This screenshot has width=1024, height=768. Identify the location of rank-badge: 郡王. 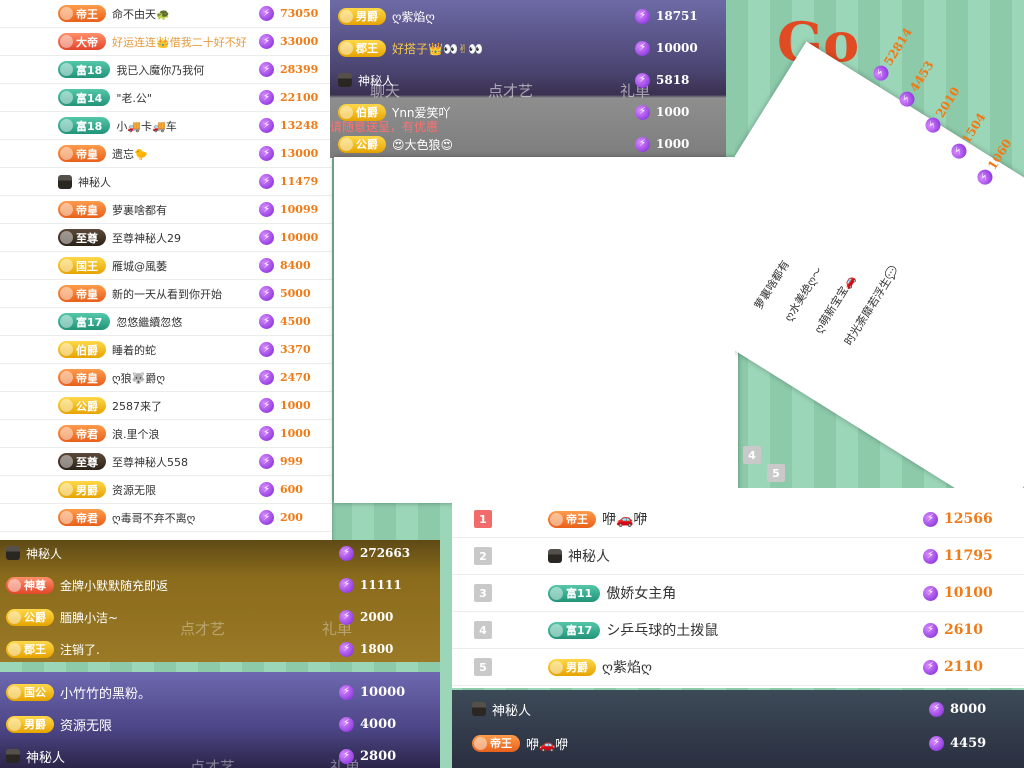
(30, 649).